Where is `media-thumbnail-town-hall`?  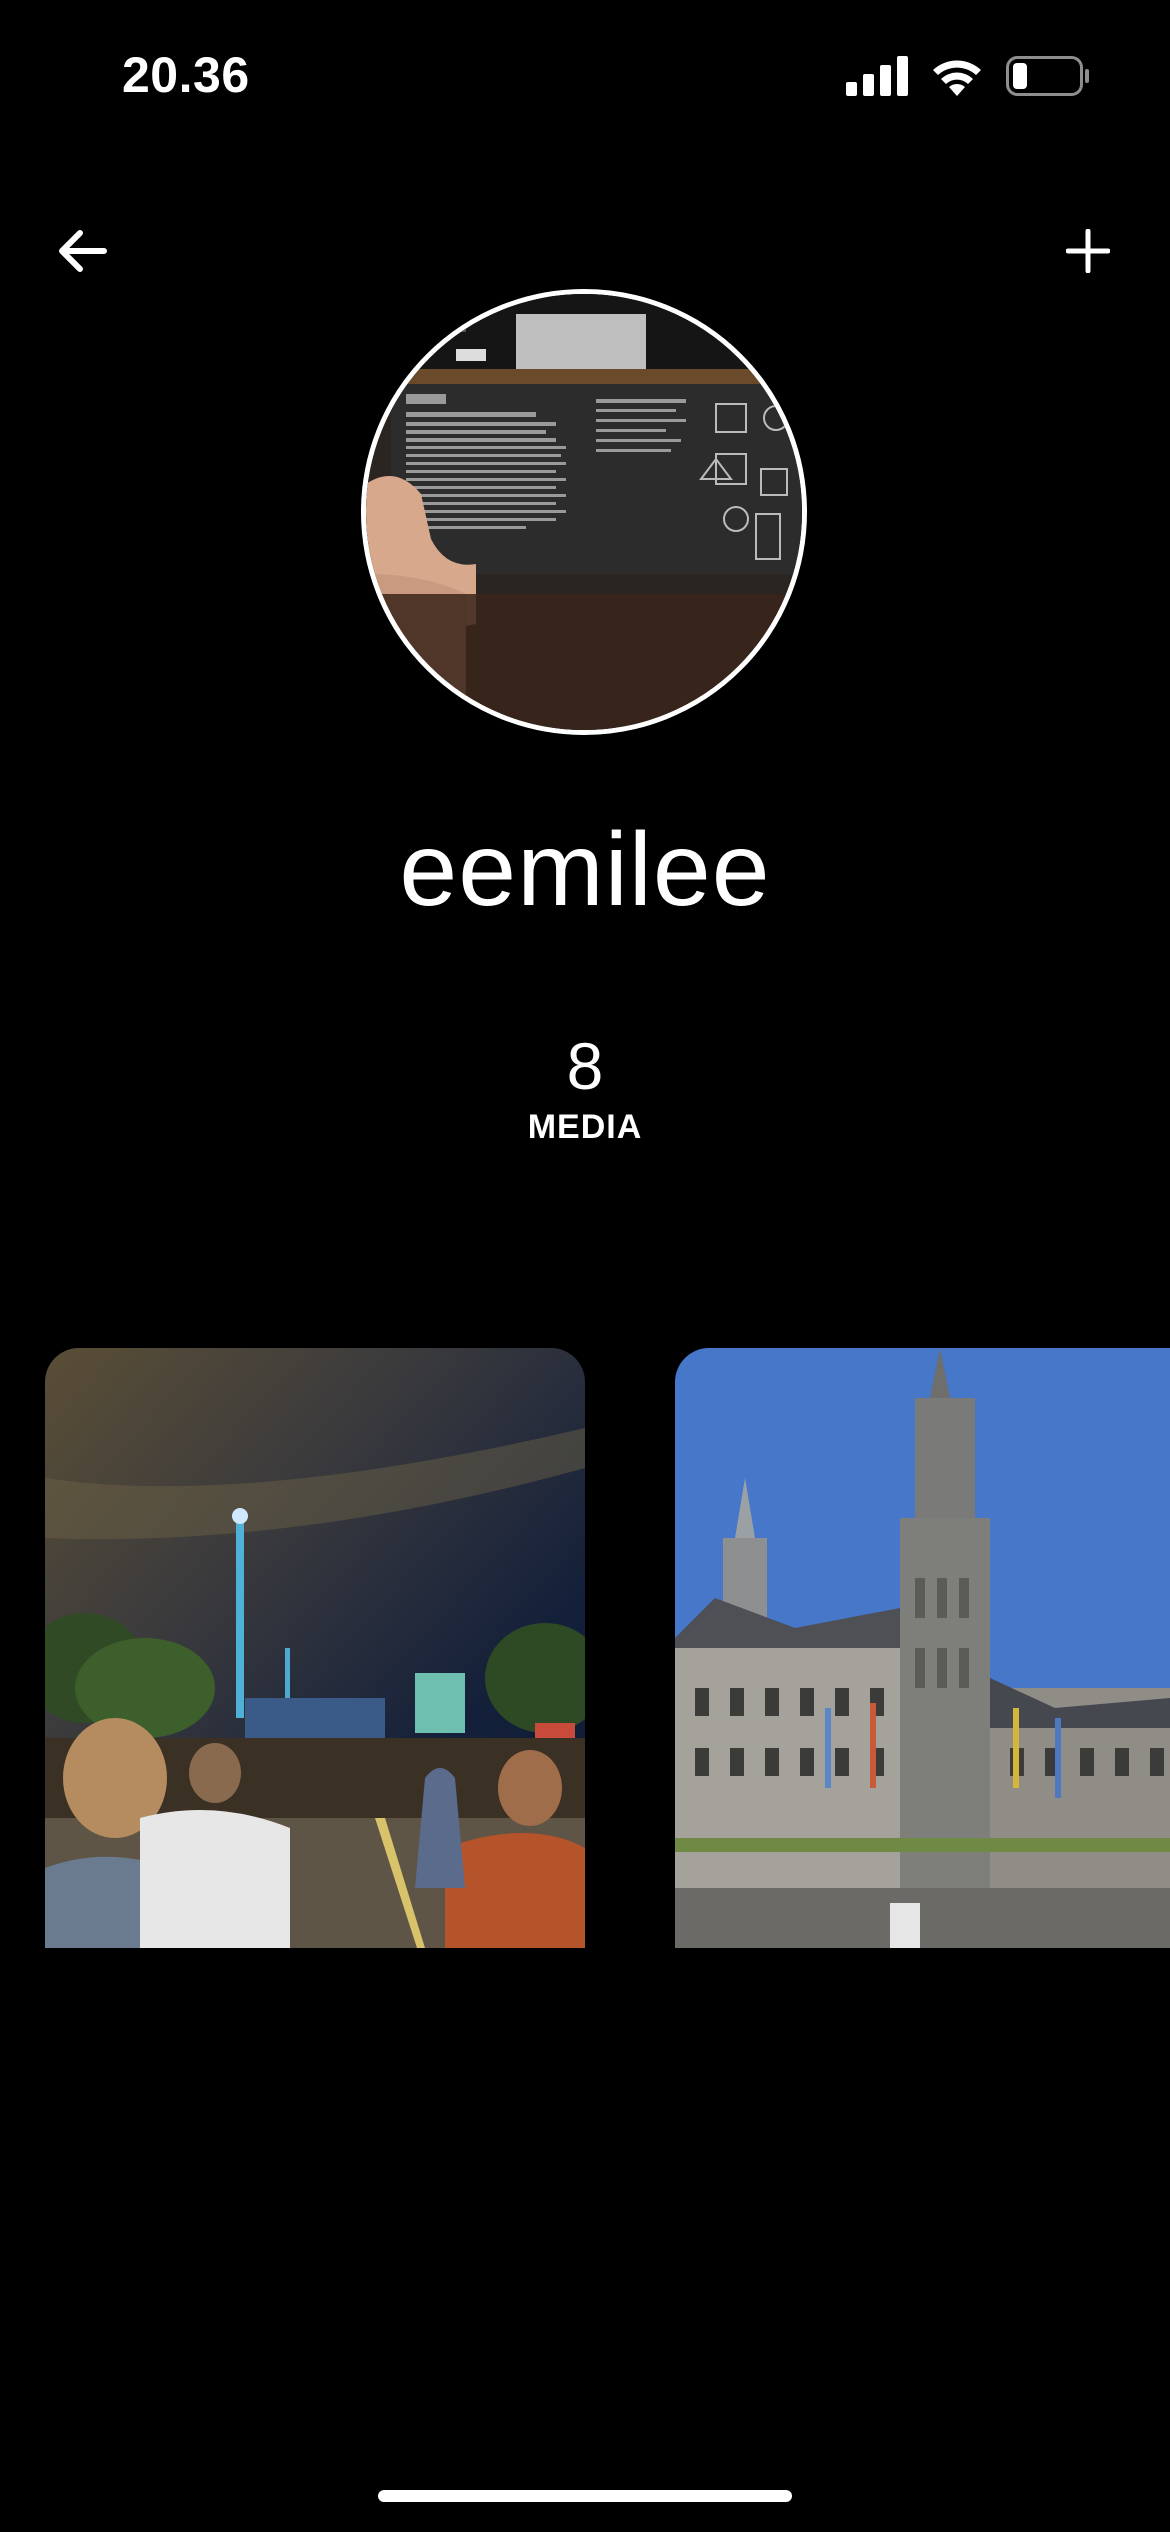
media-thumbnail-town-hall is located at coordinates (922, 1648).